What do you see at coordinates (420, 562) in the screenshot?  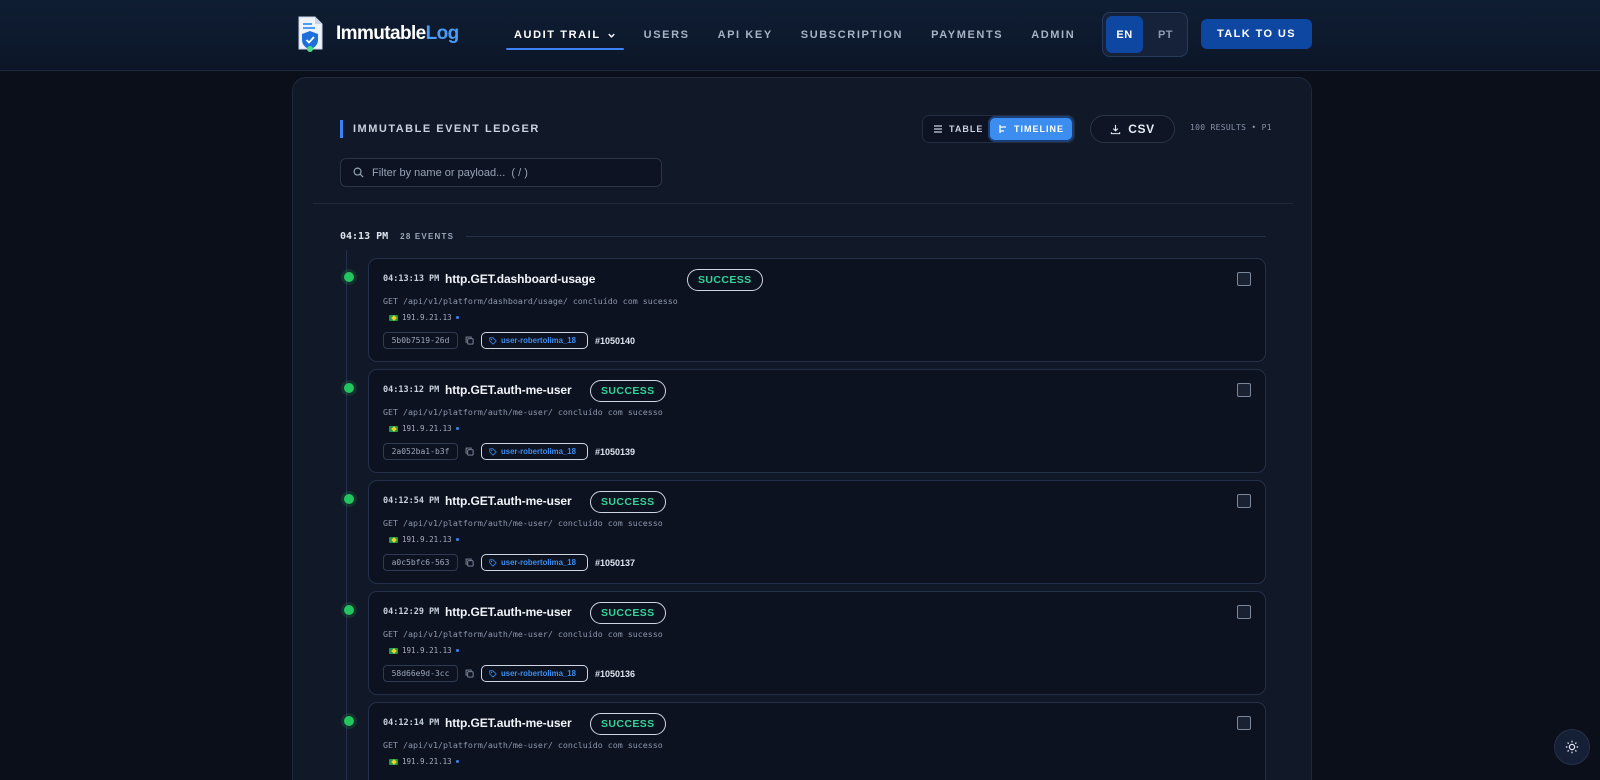 I see `event-hash: a0c5bfc6-563` at bounding box center [420, 562].